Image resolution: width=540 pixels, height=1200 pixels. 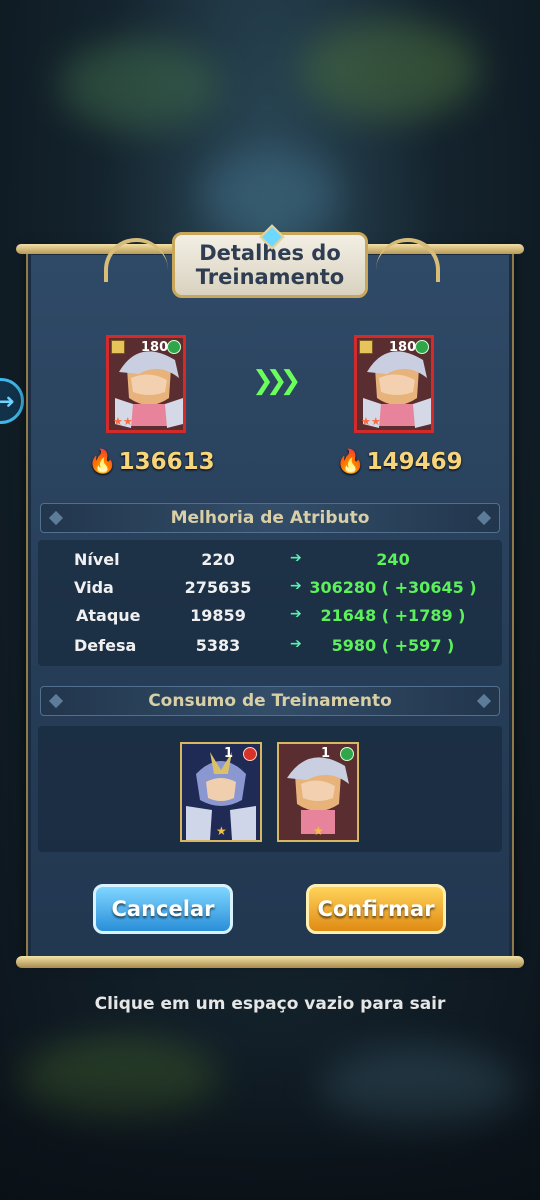 What do you see at coordinates (218, 587) in the screenshot?
I see `stat-current: 275635` at bounding box center [218, 587].